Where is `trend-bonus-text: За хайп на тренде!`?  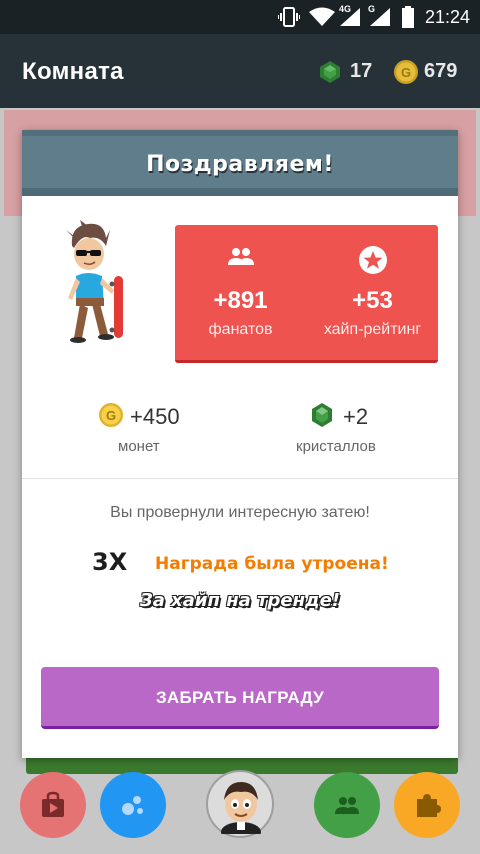
trend-bonus-text: За хайп на тренде! is located at coordinates (240, 600).